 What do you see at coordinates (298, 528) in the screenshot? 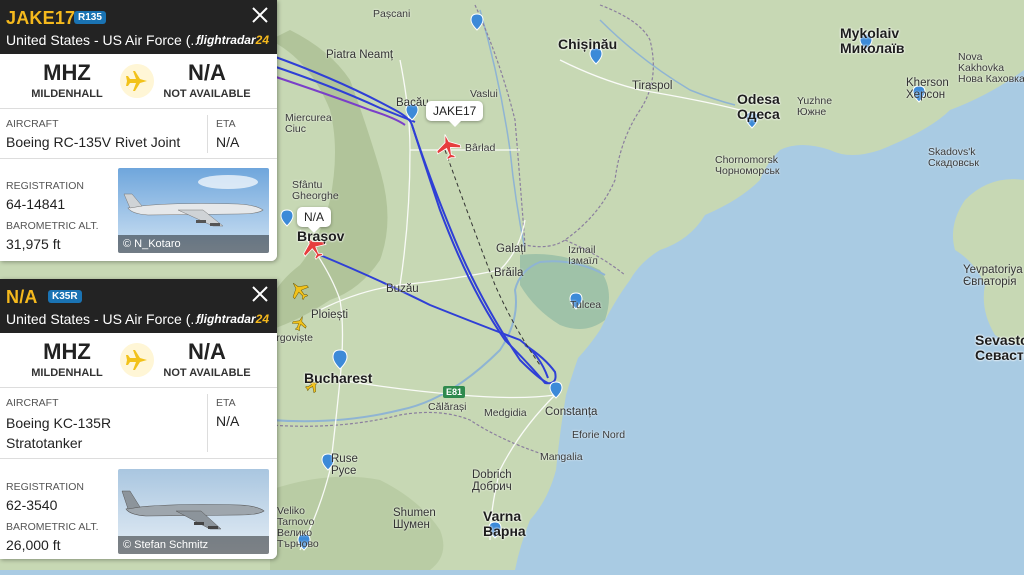
I see `city-label: Veliko Tarnovo Велико Търново` at bounding box center [298, 528].